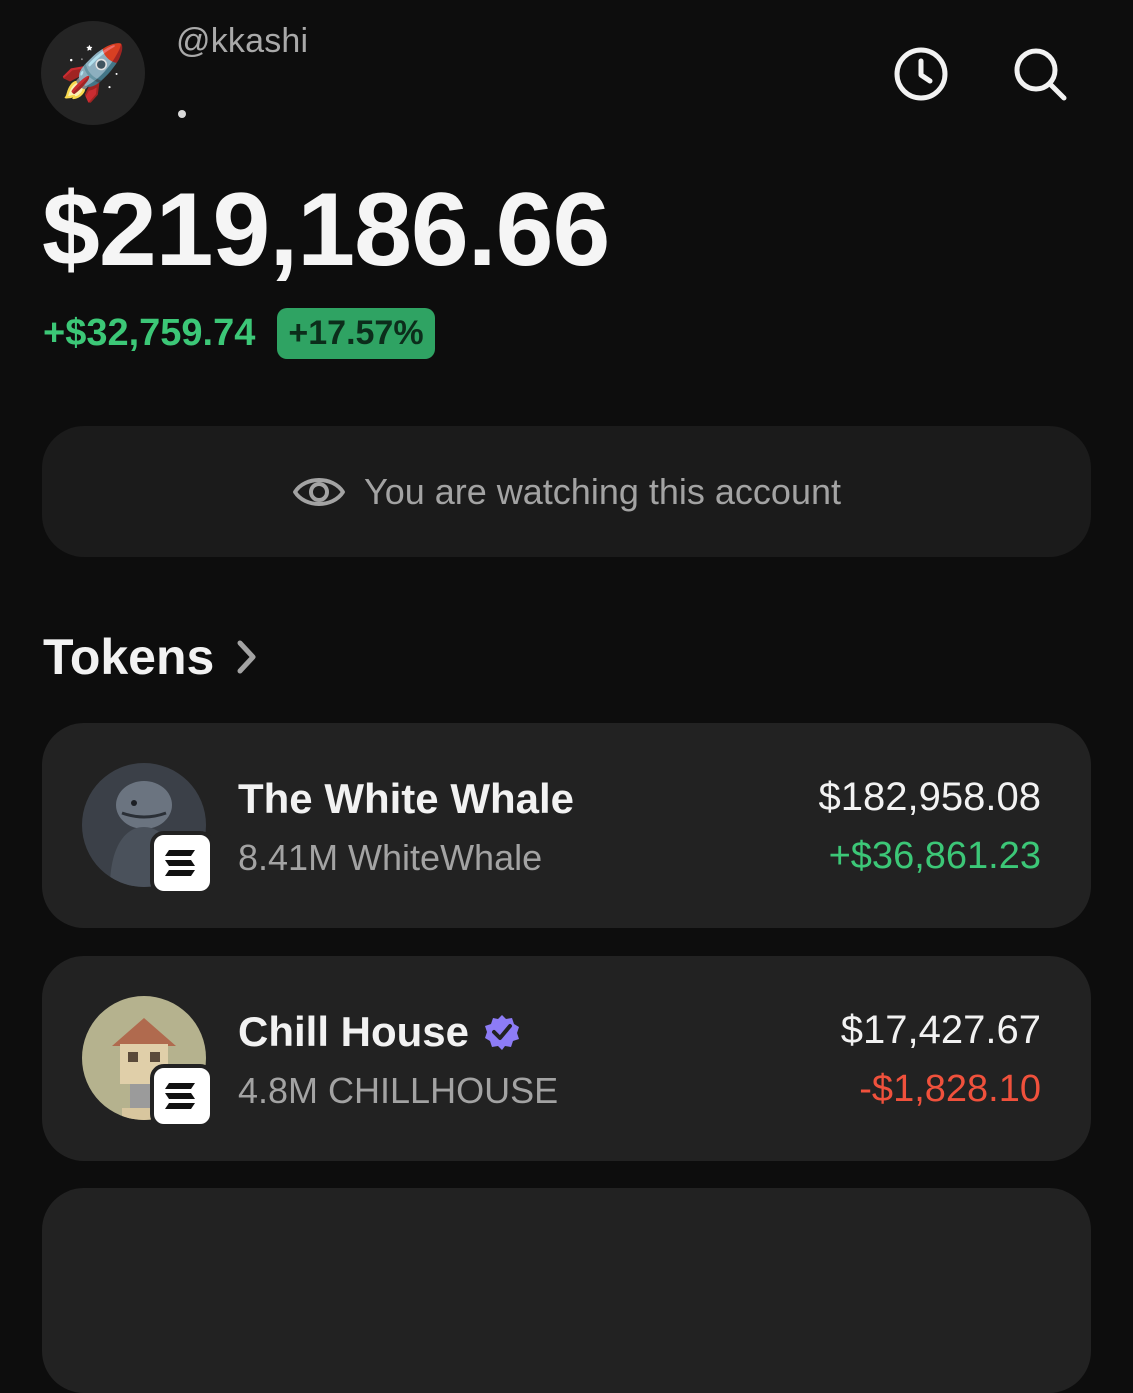 The height and width of the screenshot is (1393, 1133). I want to click on eye-icon, so click(319, 491).